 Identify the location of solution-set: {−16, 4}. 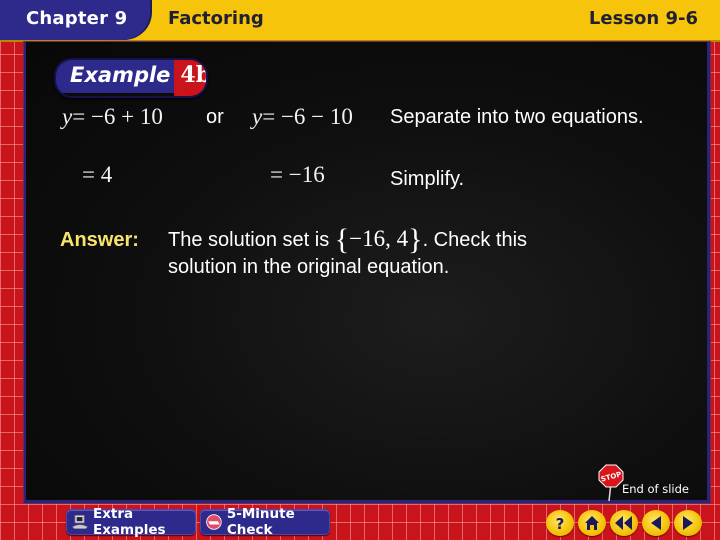
(379, 240).